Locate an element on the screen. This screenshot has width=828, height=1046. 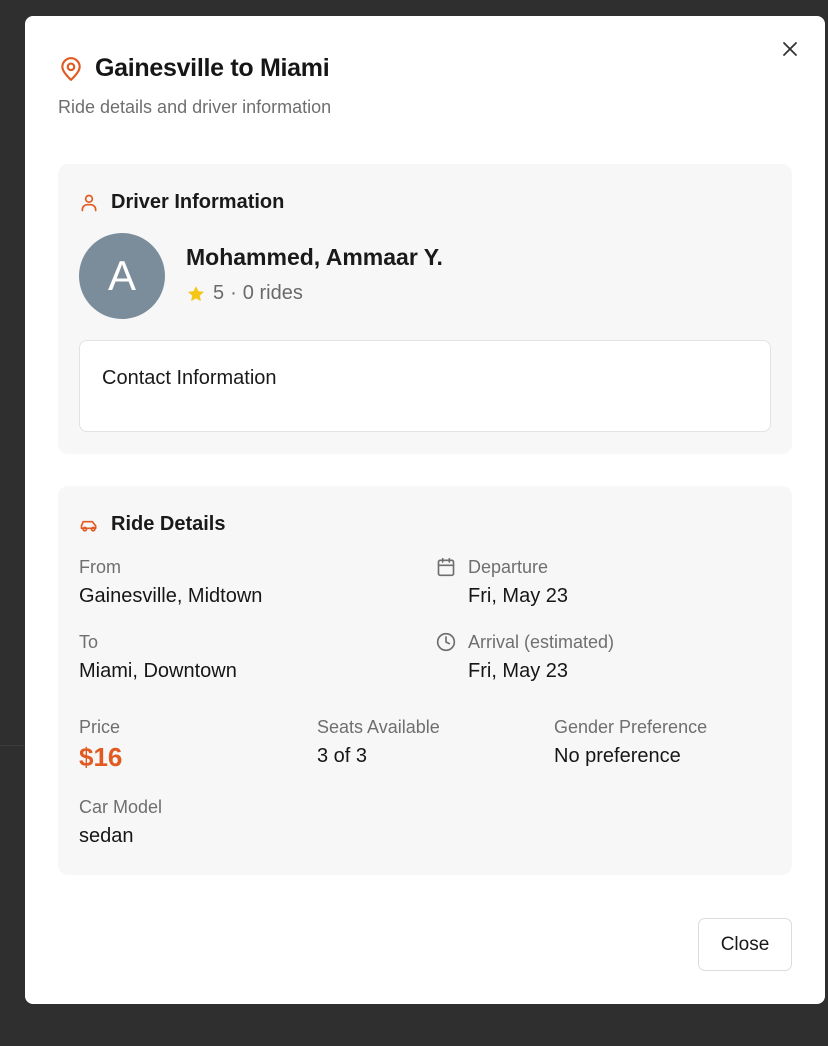
gender-preference-field: Gender Preference No preference is located at coordinates (630, 742).